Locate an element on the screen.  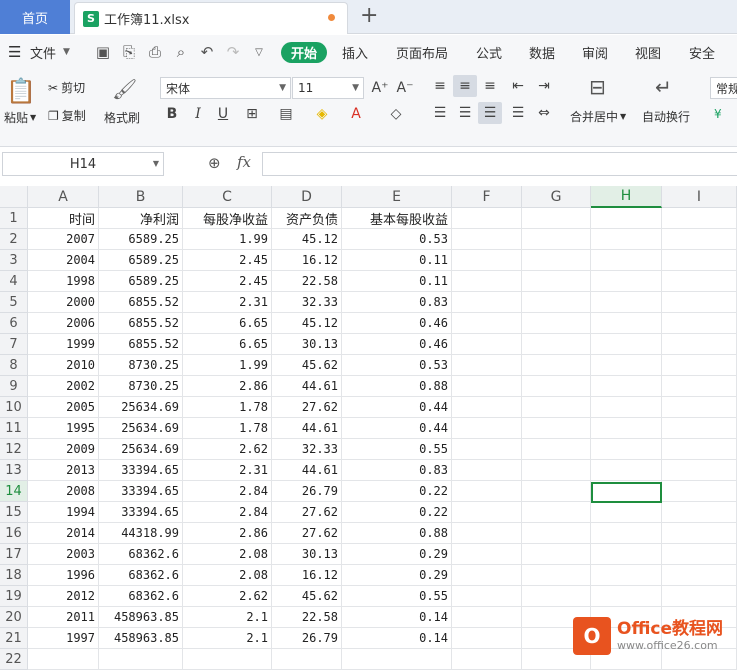
more-icon: ▽ is located at coordinates (259, 52).